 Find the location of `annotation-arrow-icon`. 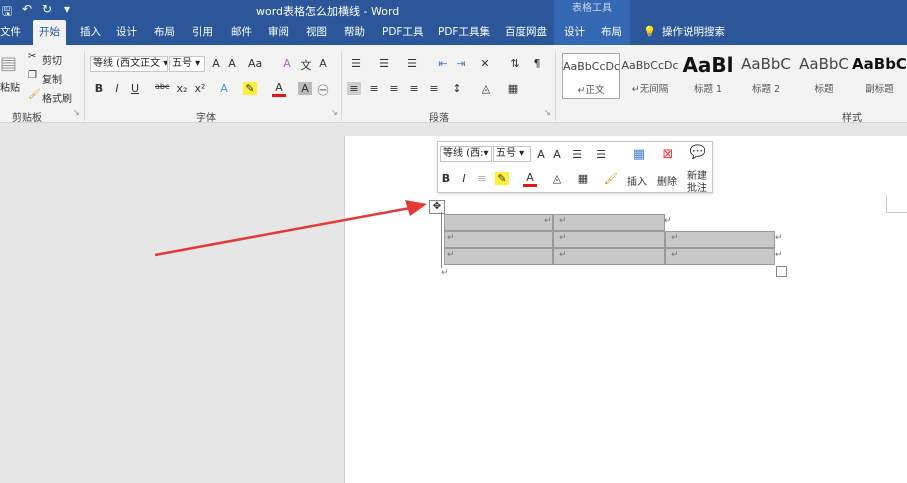

annotation-arrow-icon is located at coordinates (290, 228).